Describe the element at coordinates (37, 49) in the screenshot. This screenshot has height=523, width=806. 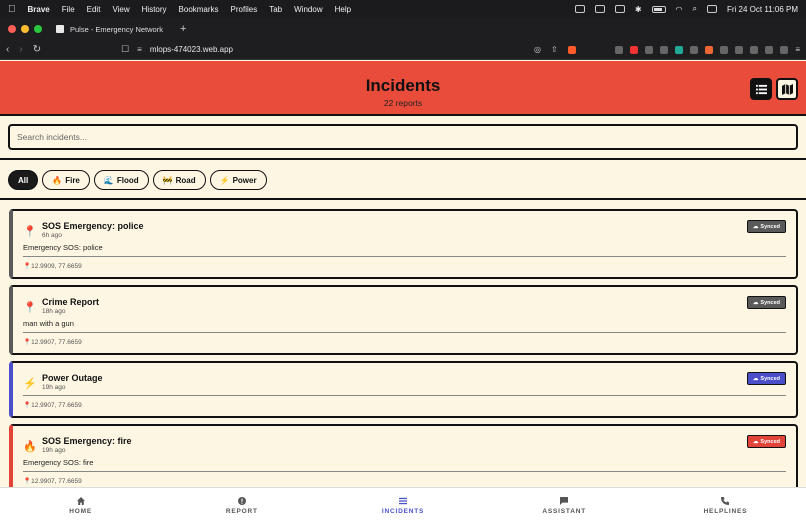
I see `reload-icon: ↻` at that location.